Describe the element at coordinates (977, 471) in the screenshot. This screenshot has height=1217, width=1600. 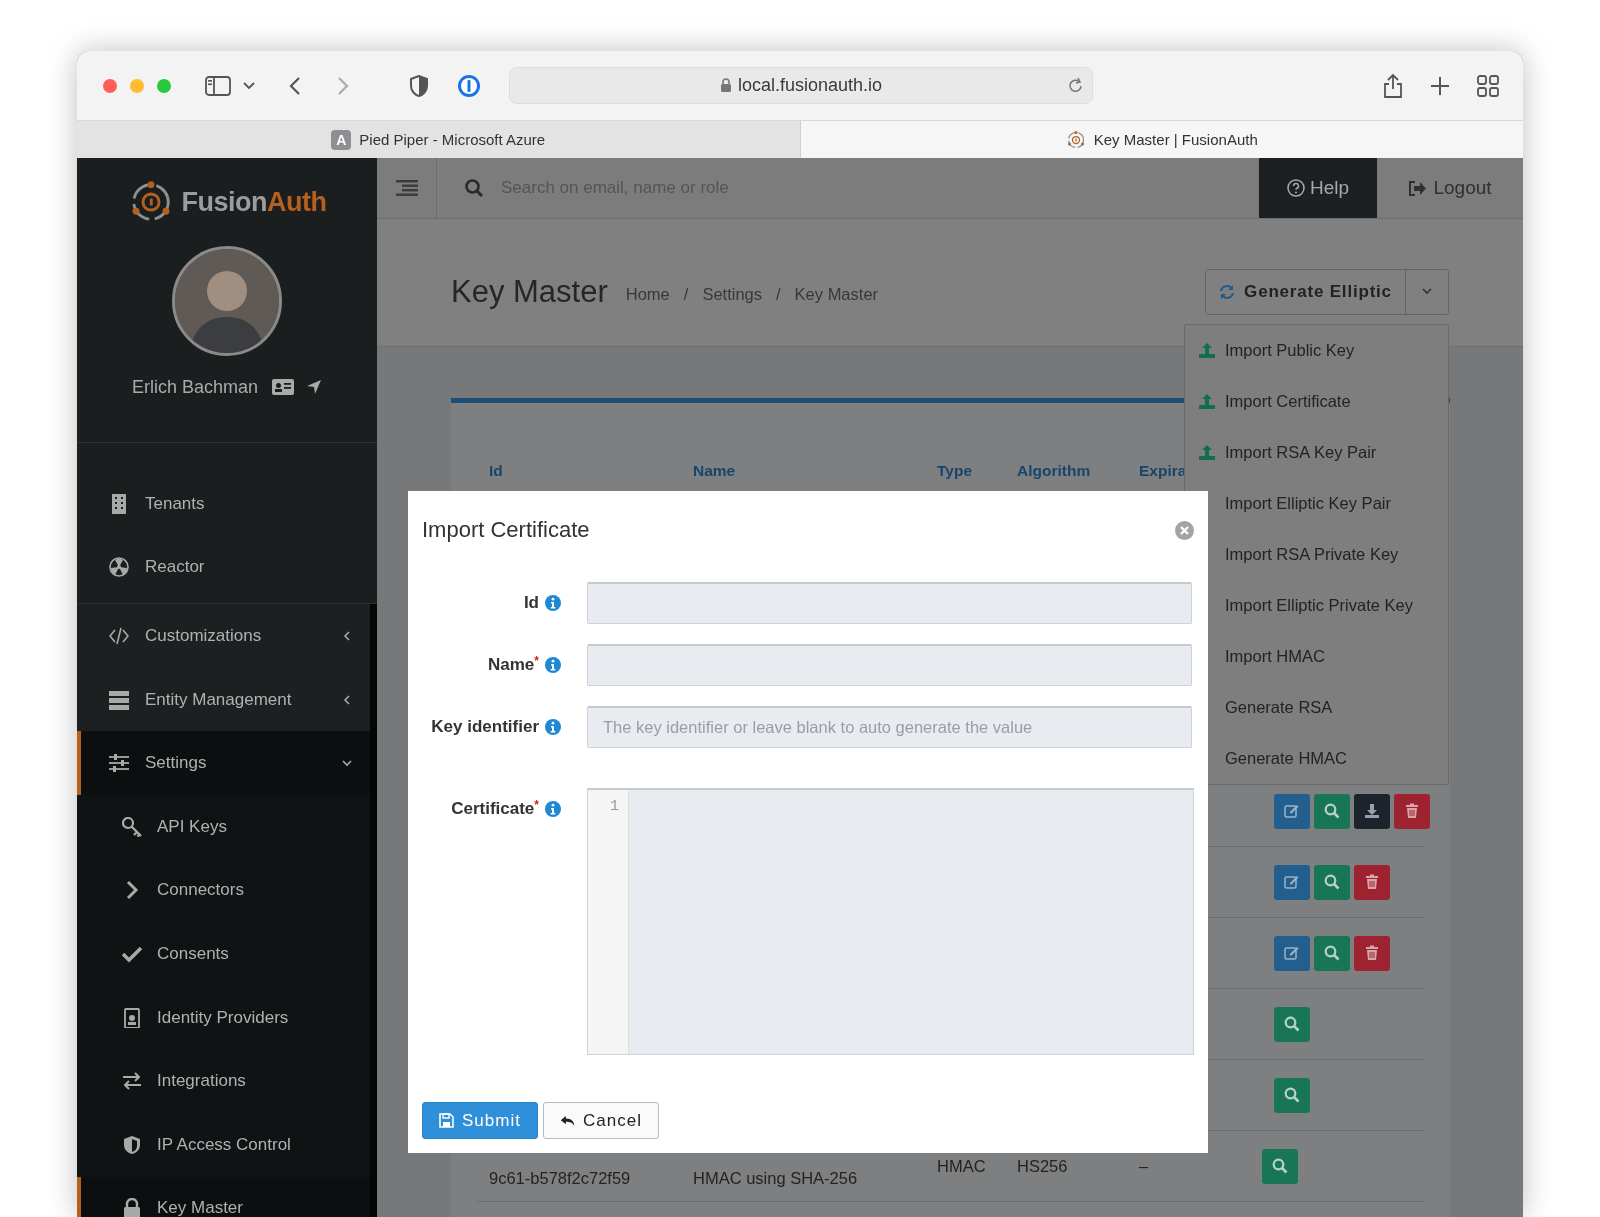
I see `column-header: Type` at that location.